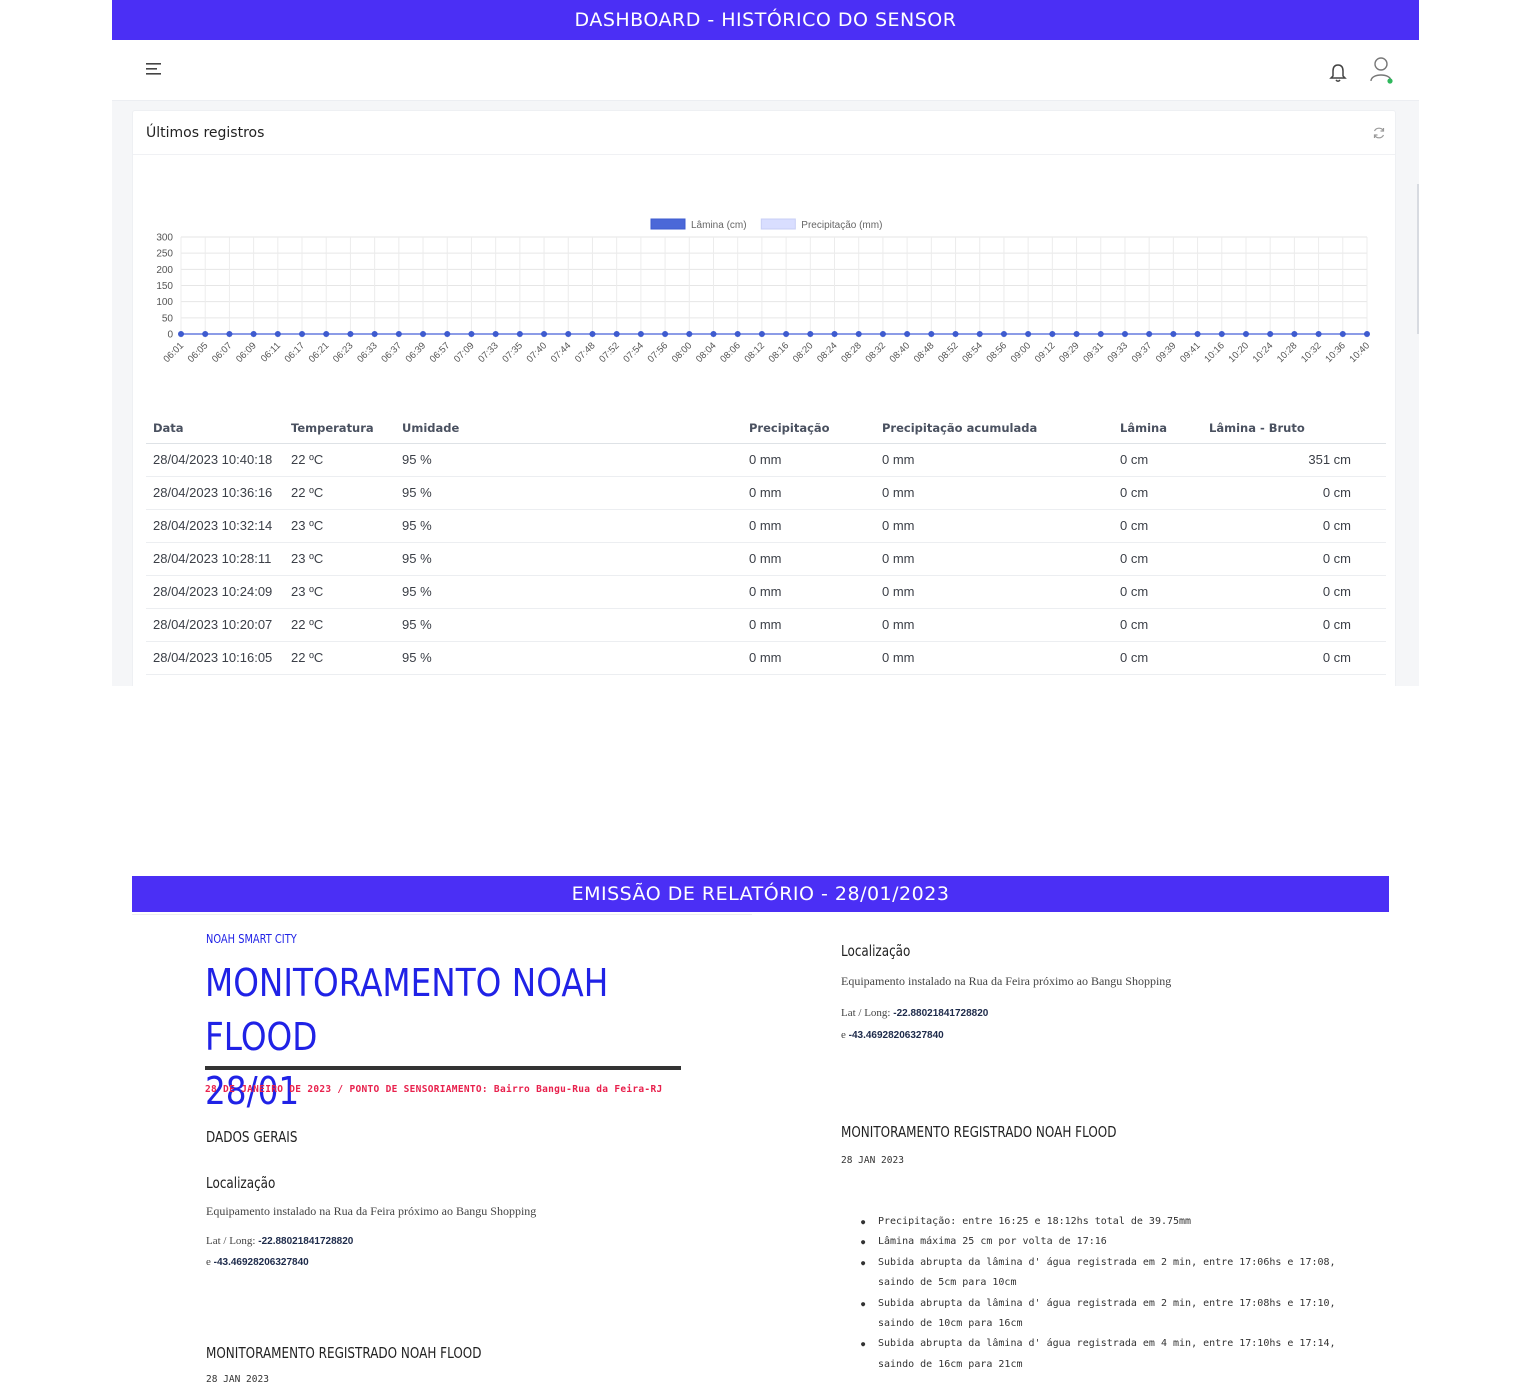 The height and width of the screenshot is (1400, 1538). Describe the element at coordinates (1360, 352) in the screenshot. I see `x-tick-label: 10:40` at that location.